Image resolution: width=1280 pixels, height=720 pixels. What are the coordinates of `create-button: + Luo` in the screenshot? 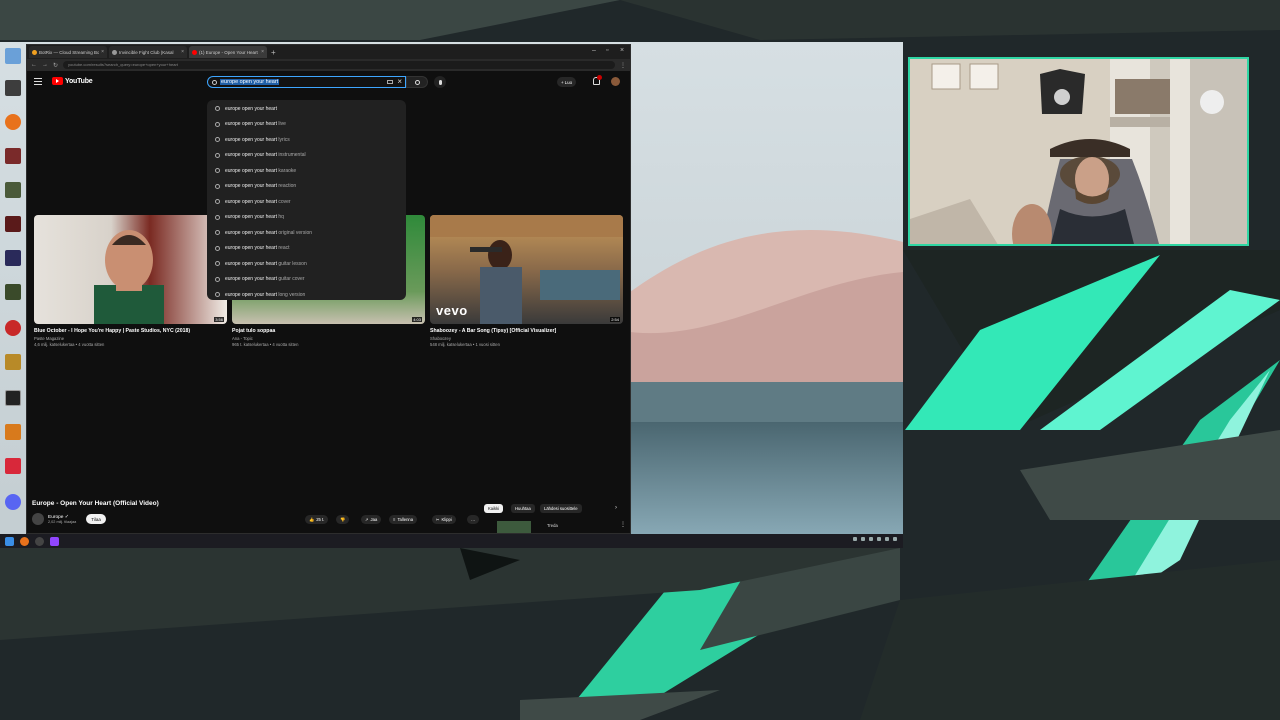 It's located at (567, 82).